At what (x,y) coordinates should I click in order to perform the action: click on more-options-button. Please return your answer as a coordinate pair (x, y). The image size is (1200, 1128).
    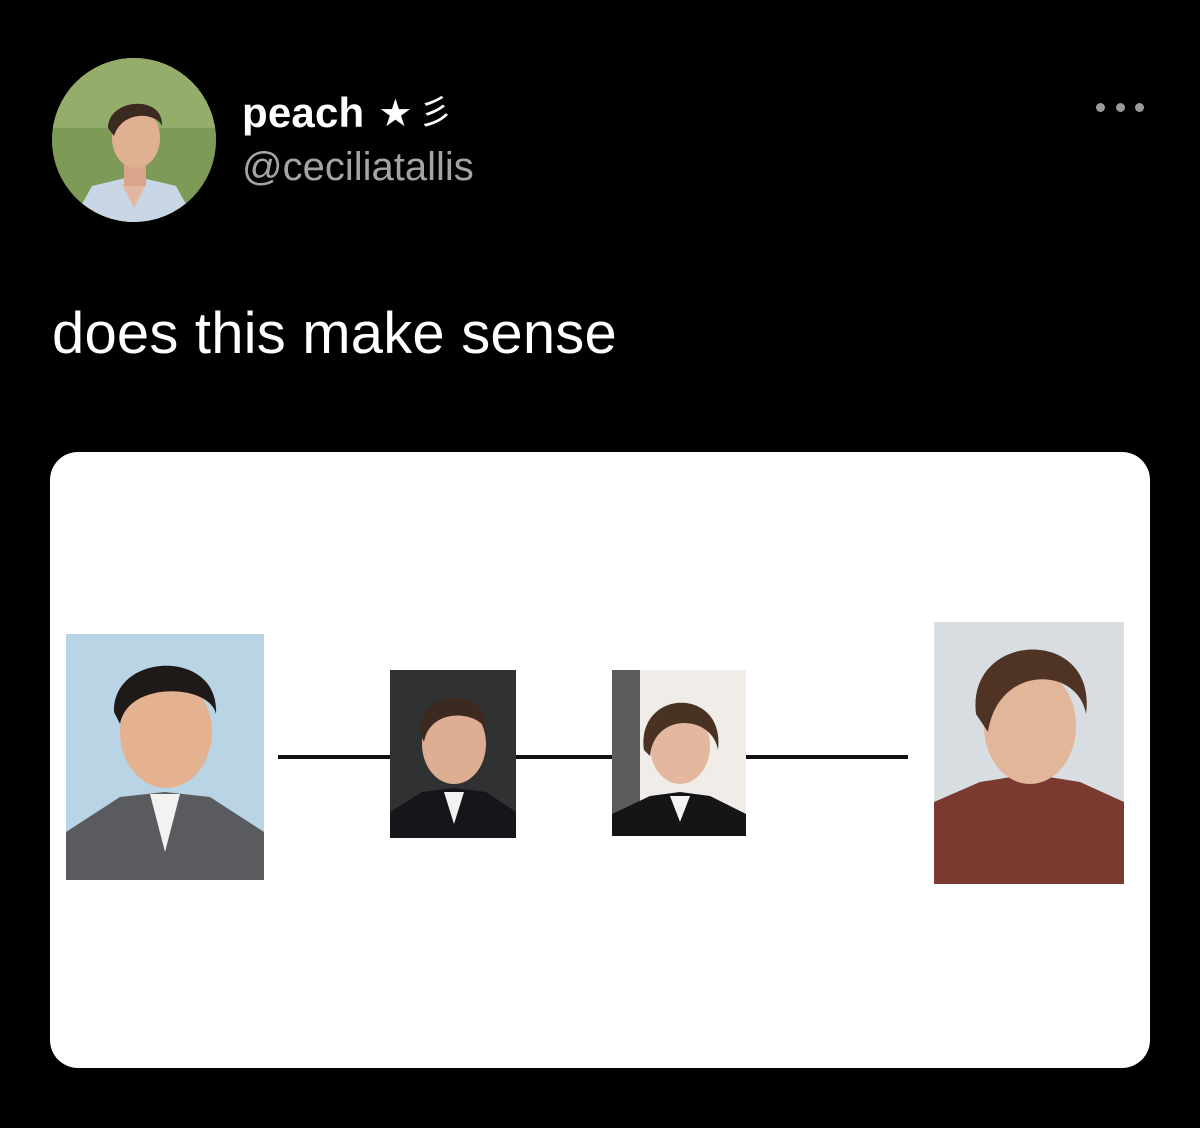
    Looking at the image, I should click on (1120, 107).